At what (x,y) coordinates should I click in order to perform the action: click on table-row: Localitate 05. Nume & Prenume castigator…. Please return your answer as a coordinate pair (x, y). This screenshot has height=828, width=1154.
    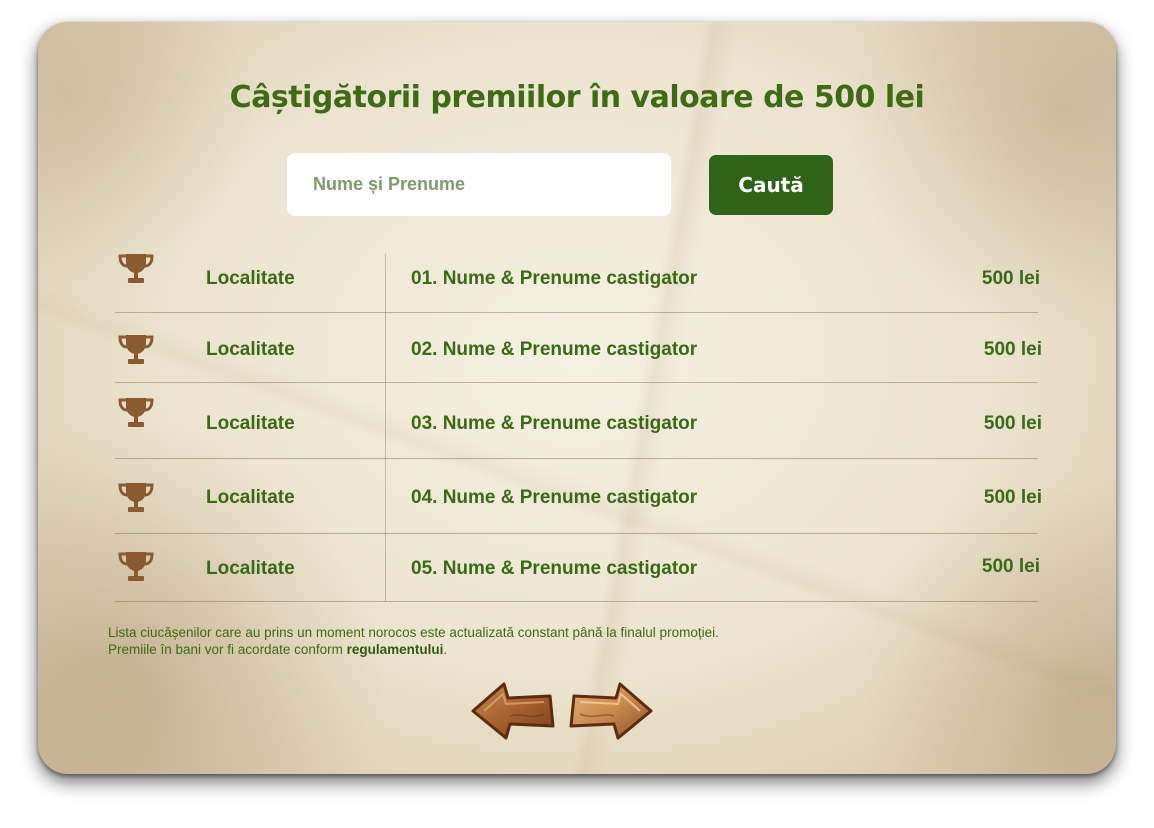
    Looking at the image, I should click on (577, 568).